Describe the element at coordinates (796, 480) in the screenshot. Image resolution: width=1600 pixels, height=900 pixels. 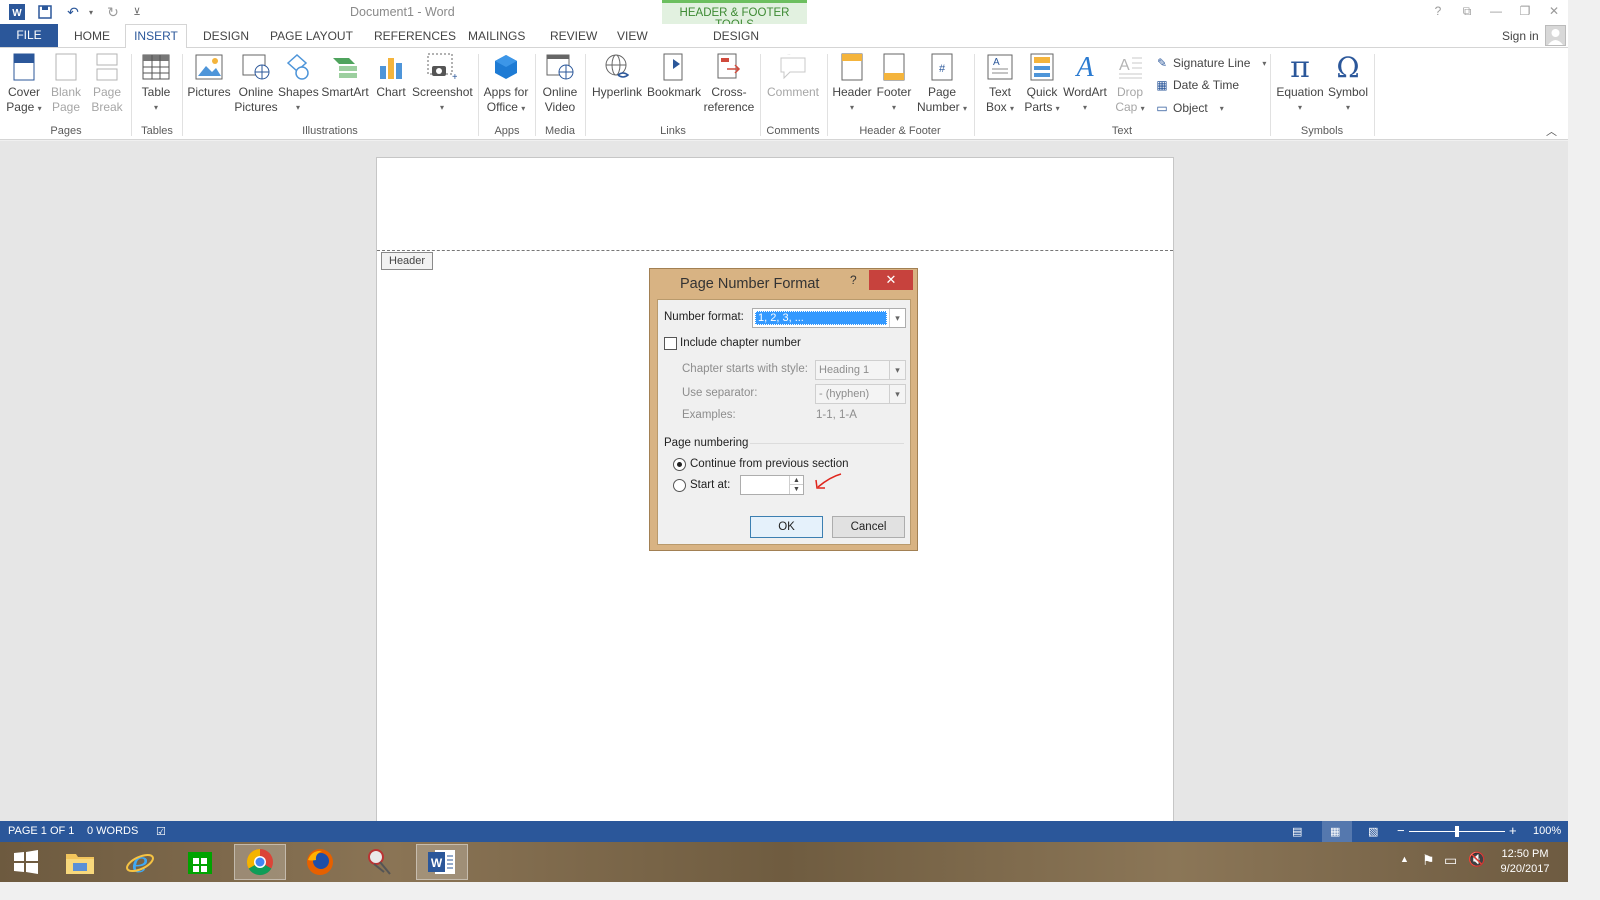
I see `spin-up-icon: ▲` at that location.